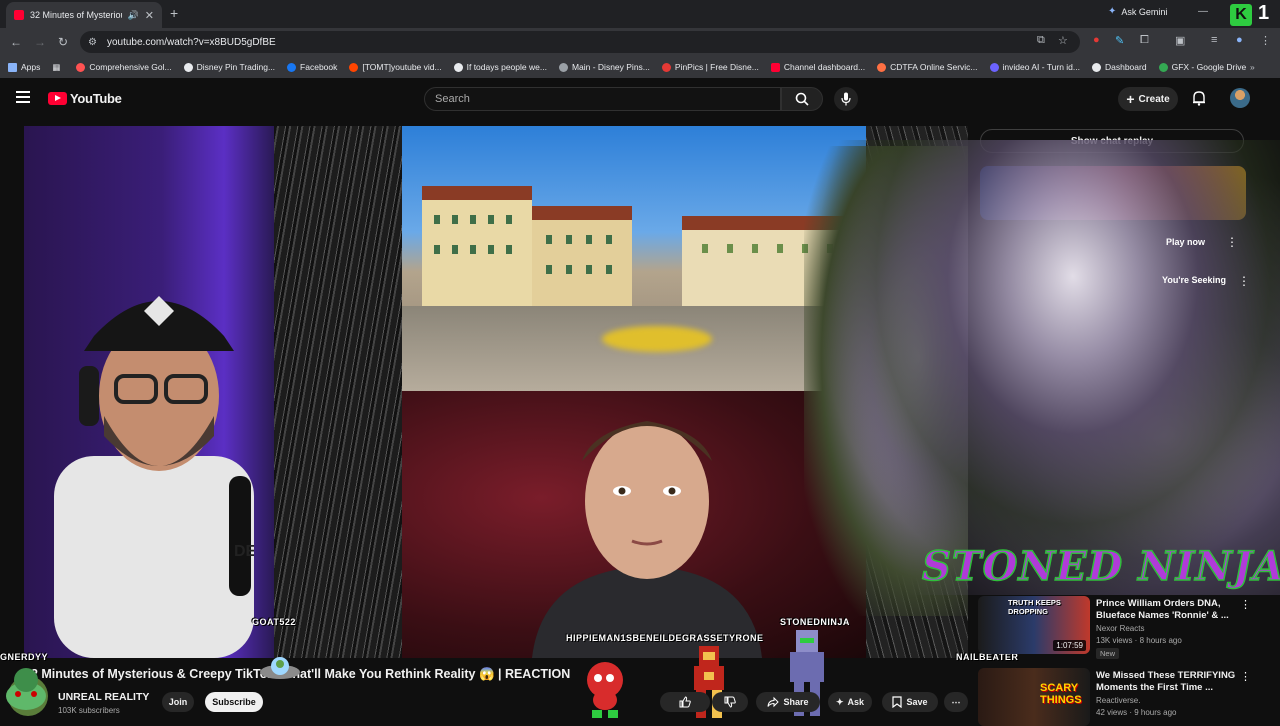  I want to click on more-actions-button: ⋯, so click(956, 702).